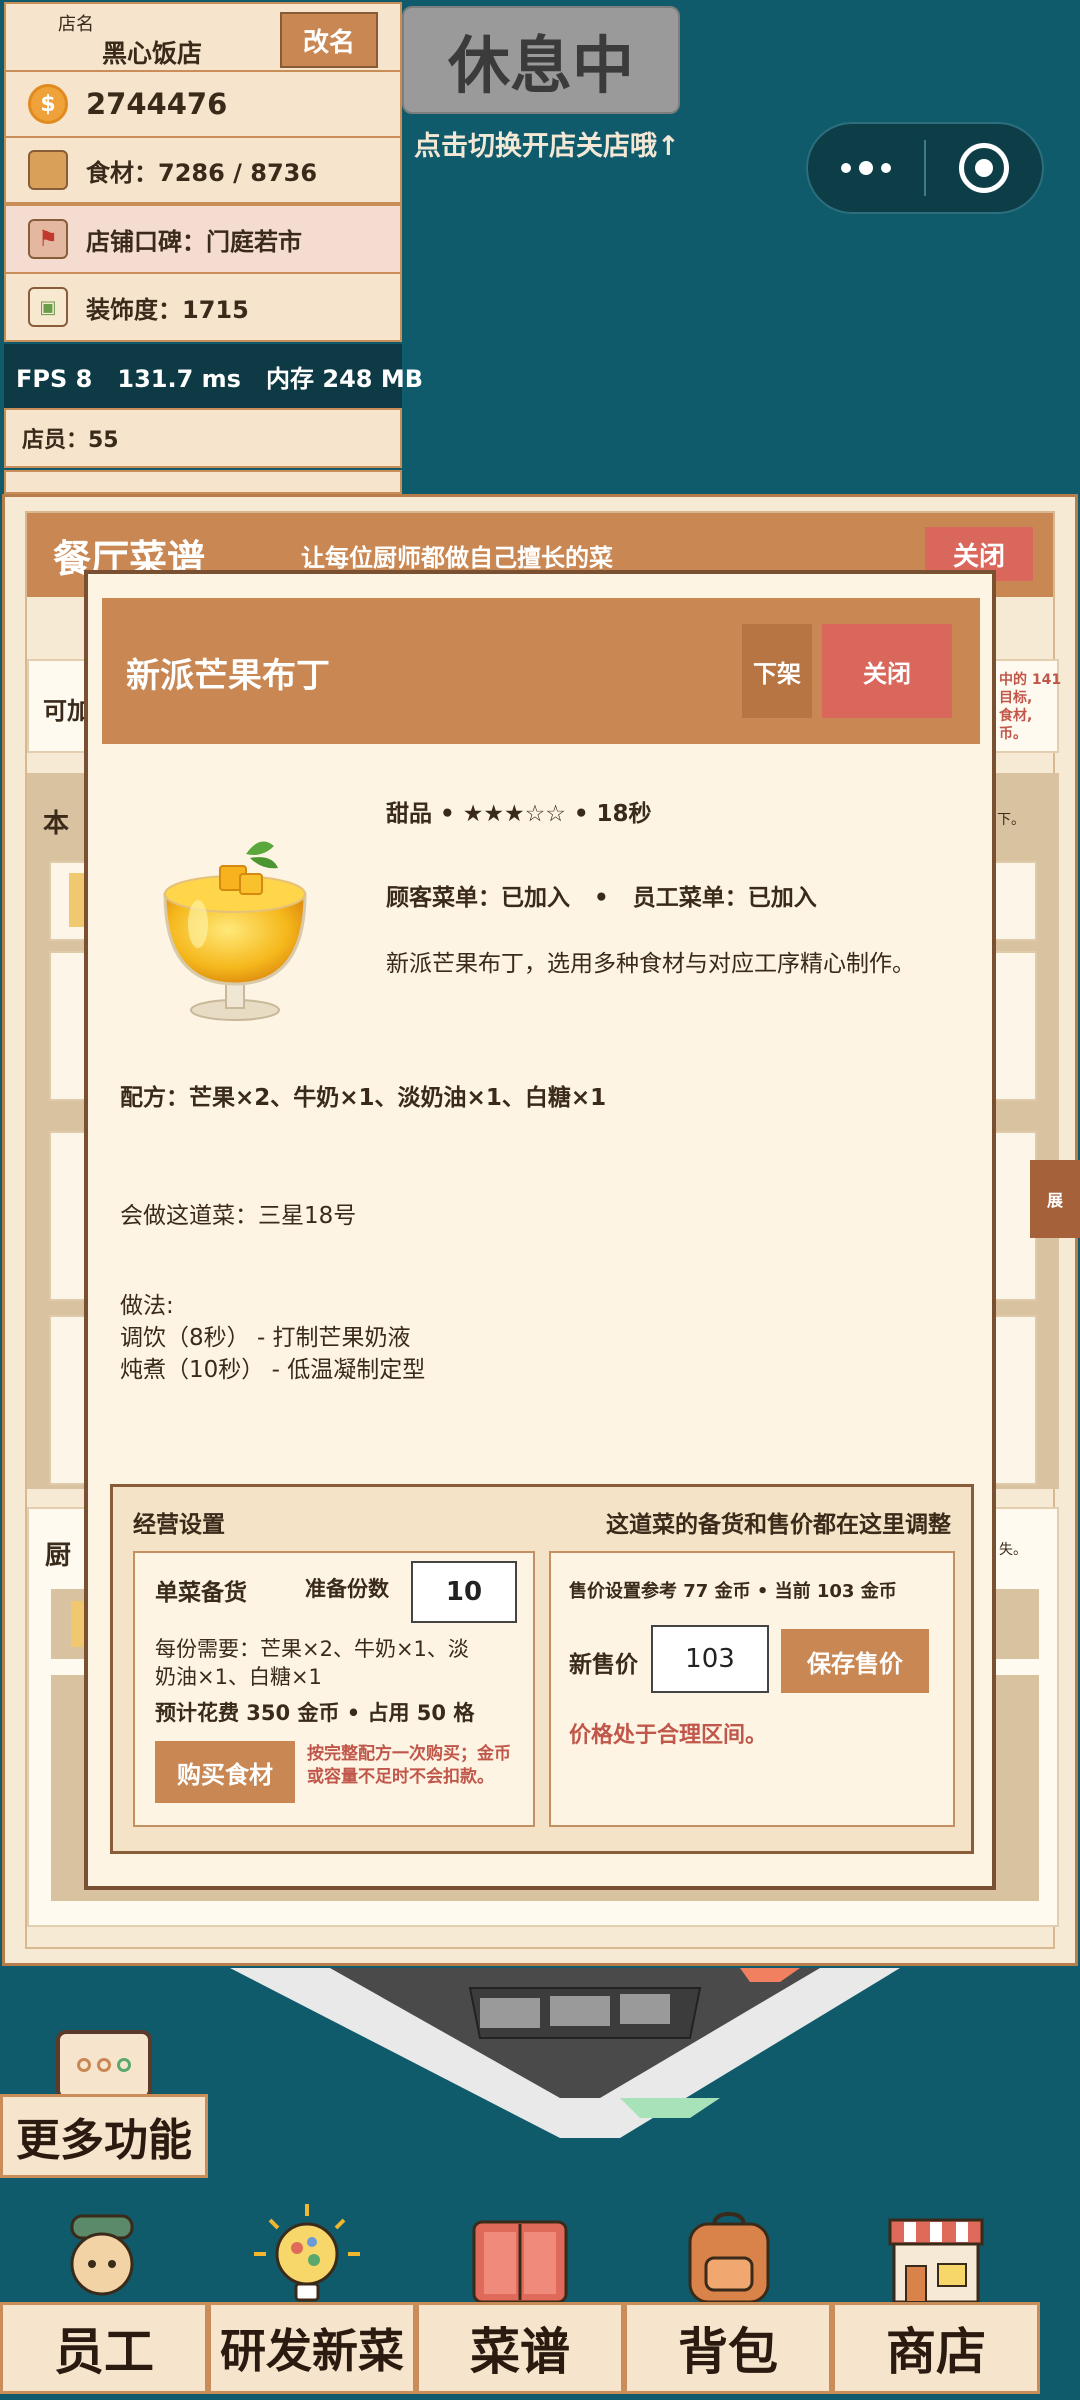 The image size is (1080, 2400). Describe the element at coordinates (167, 309) in the screenshot. I see `decoration-text: 装饰度：1715` at that location.